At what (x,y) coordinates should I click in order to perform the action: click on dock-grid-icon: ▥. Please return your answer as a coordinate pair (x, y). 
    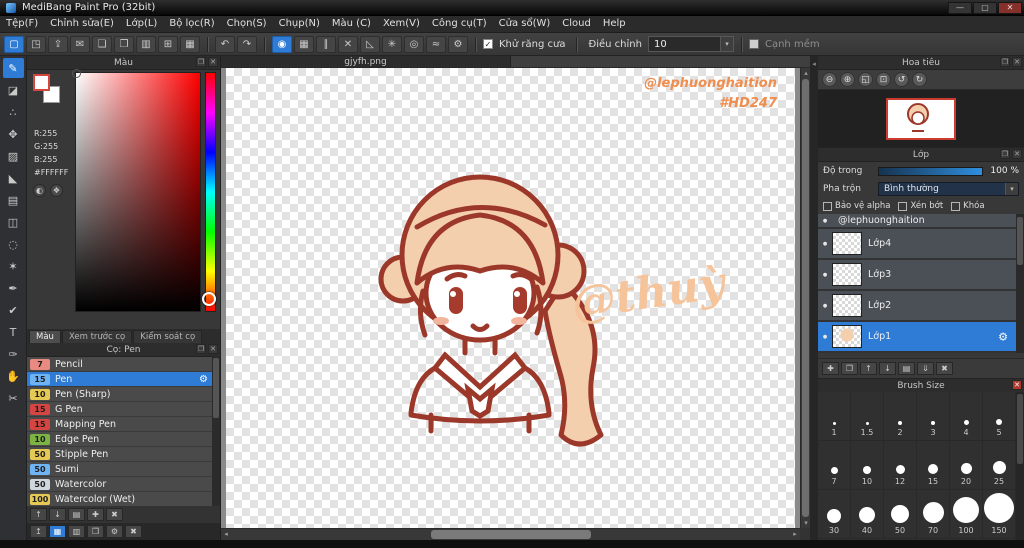
    Looking at the image, I should click on (76, 531).